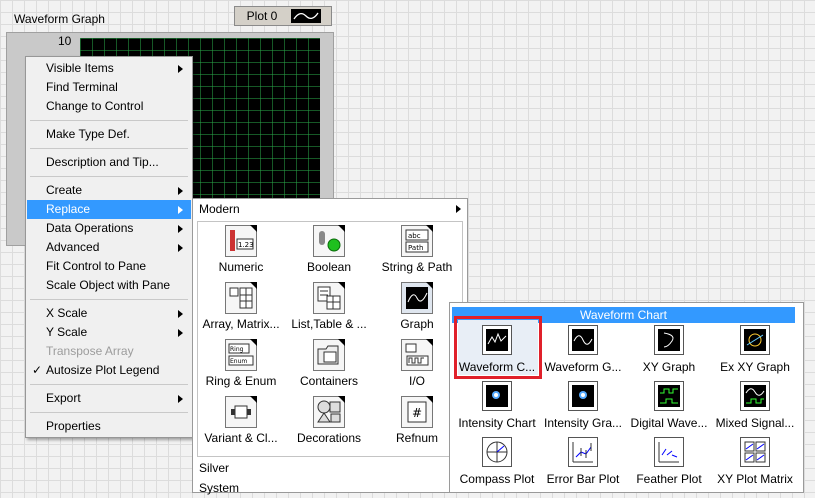  Describe the element at coordinates (241, 412) in the screenshot. I see `variant-class-icon` at that location.